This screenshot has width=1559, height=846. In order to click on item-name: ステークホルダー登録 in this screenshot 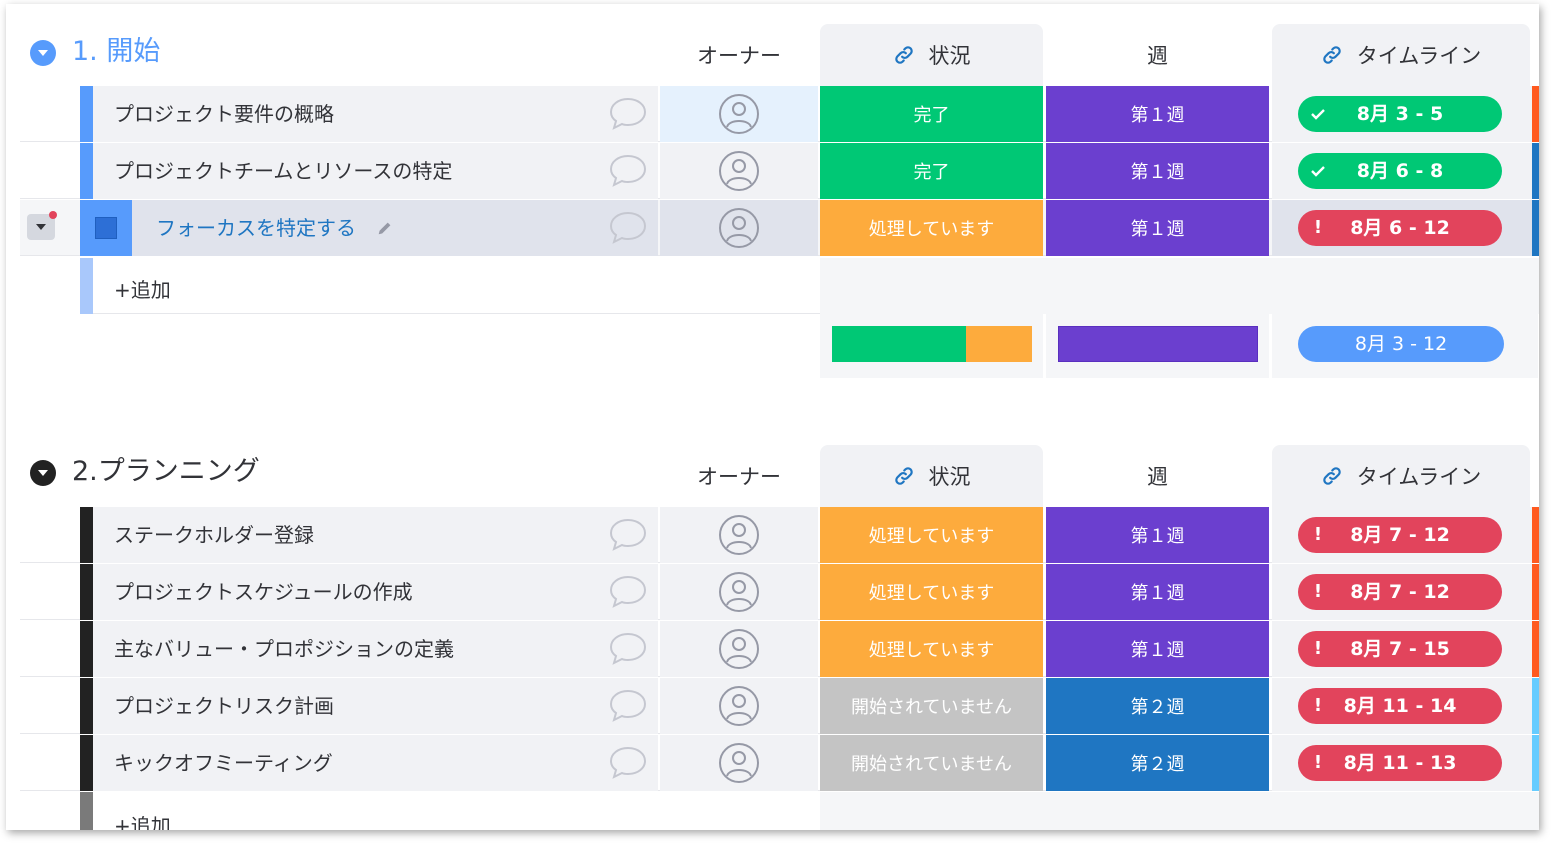, I will do `click(214, 535)`.